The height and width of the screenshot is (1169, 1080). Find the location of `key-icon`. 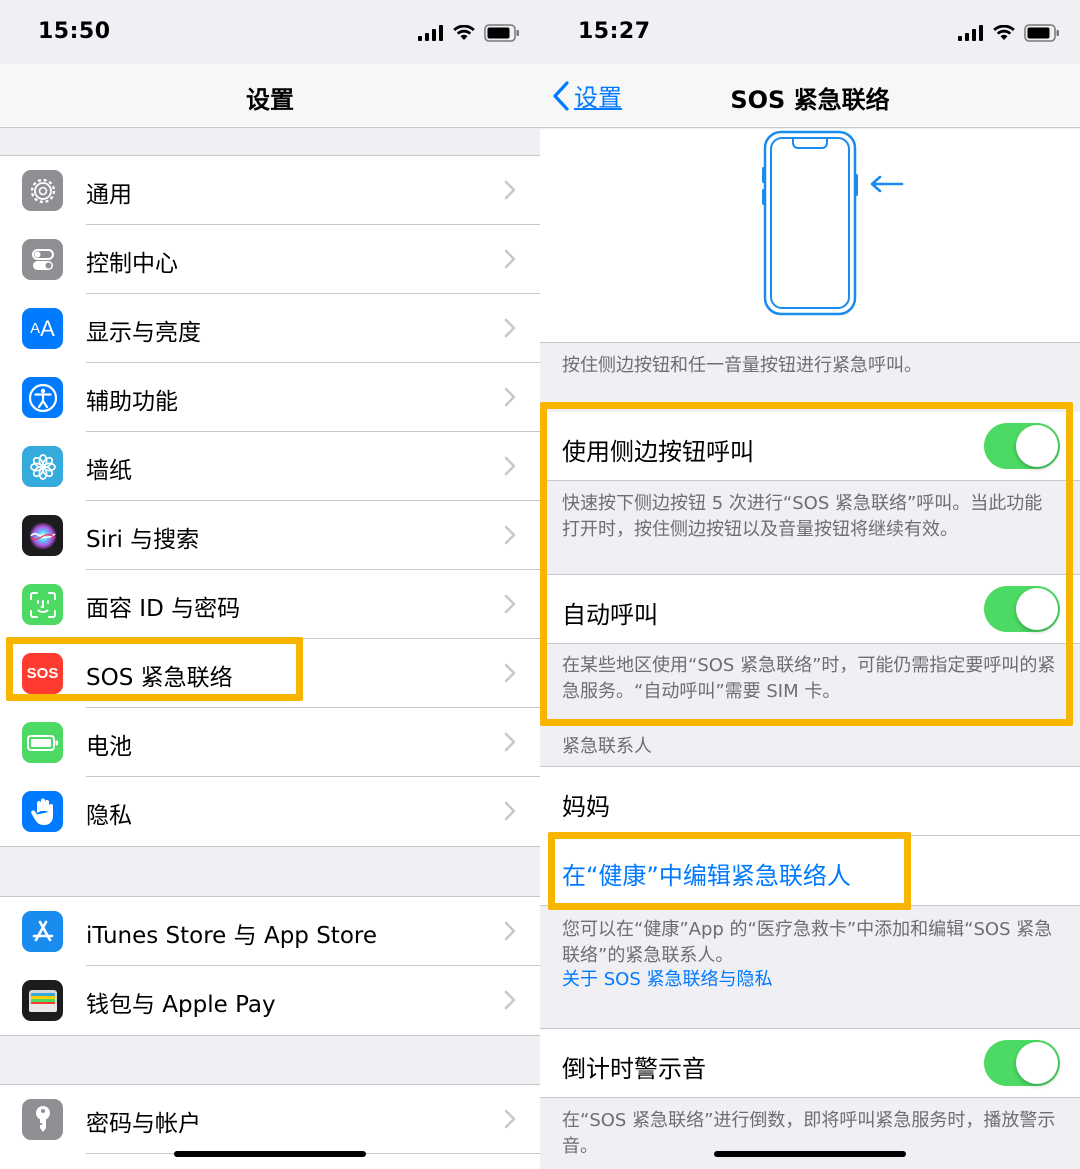

key-icon is located at coordinates (42, 1119).